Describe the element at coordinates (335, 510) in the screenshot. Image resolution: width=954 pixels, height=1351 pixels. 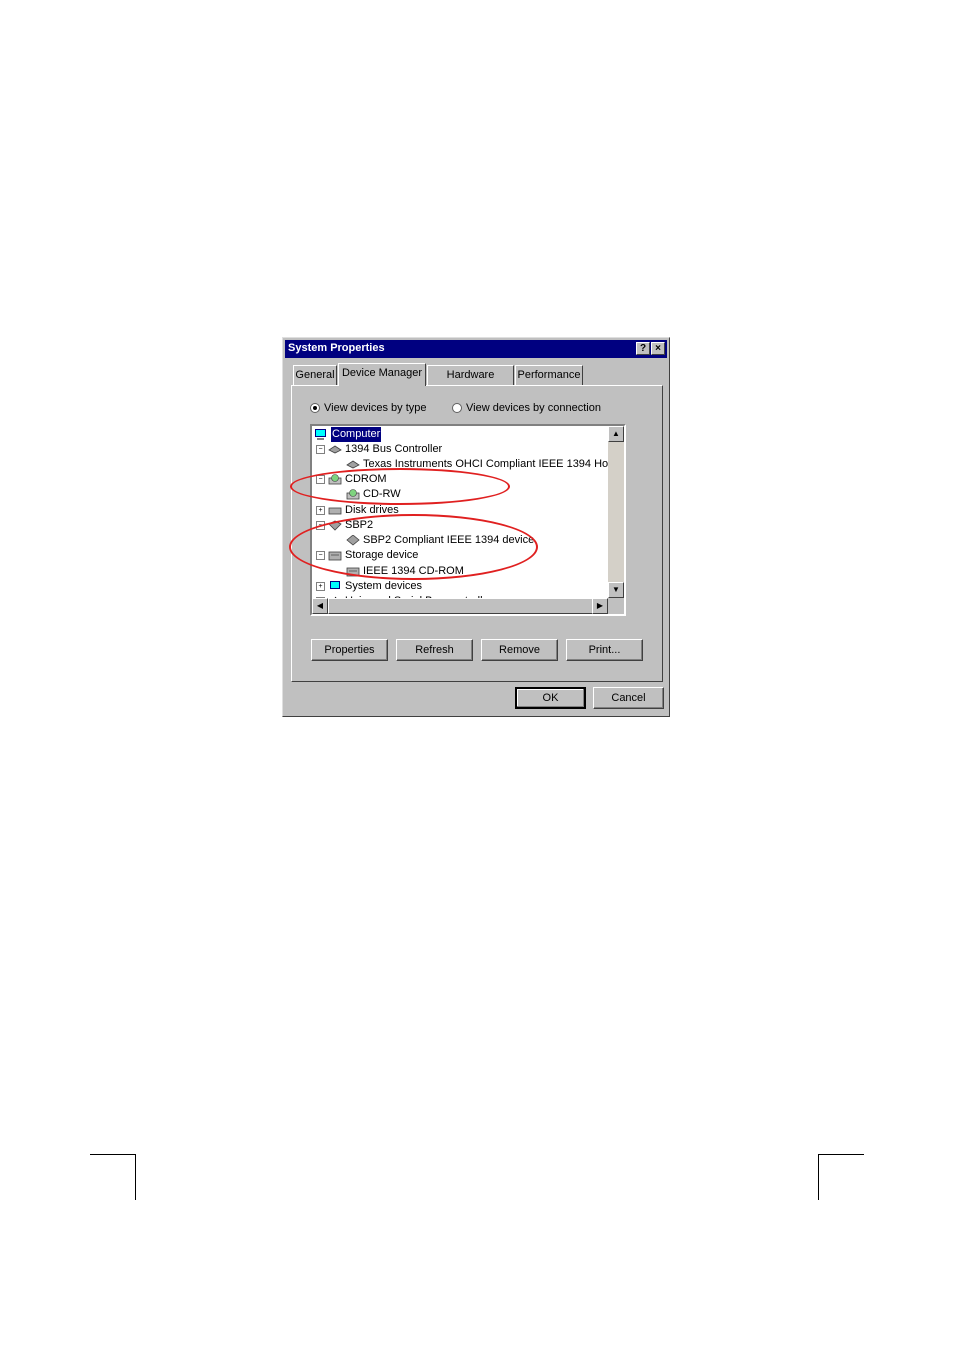
I see `disk-drive-icon` at that location.